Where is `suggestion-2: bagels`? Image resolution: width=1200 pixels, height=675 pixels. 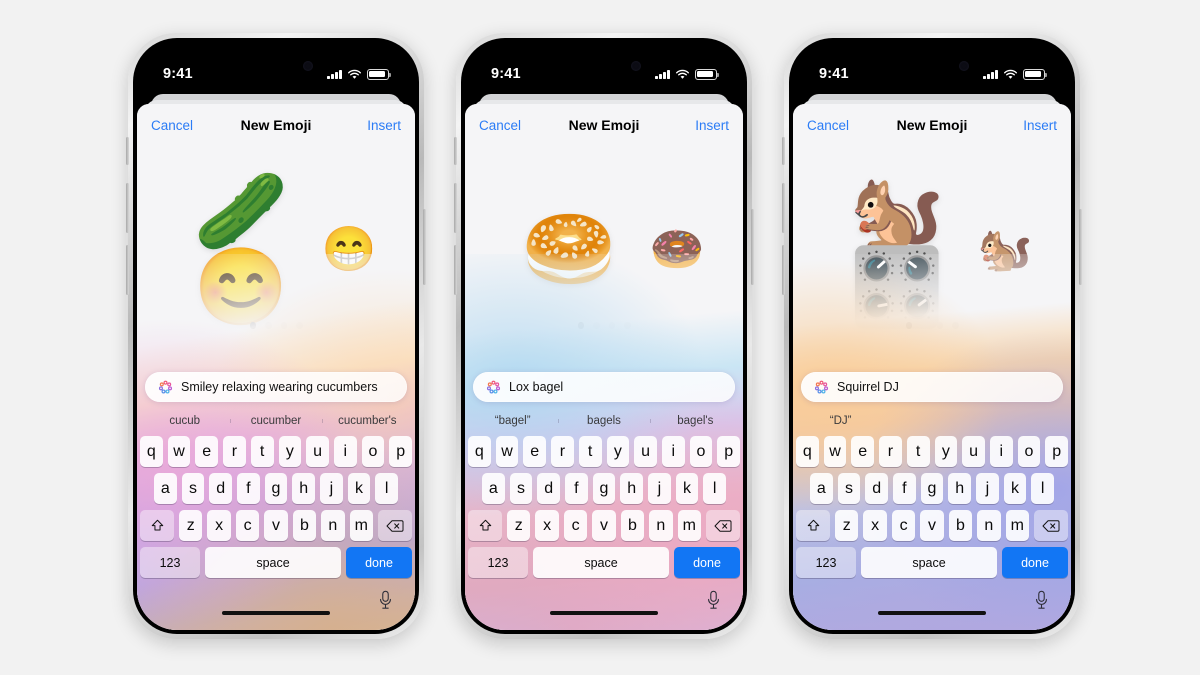
suggestion-2: bagels is located at coordinates (603, 421).